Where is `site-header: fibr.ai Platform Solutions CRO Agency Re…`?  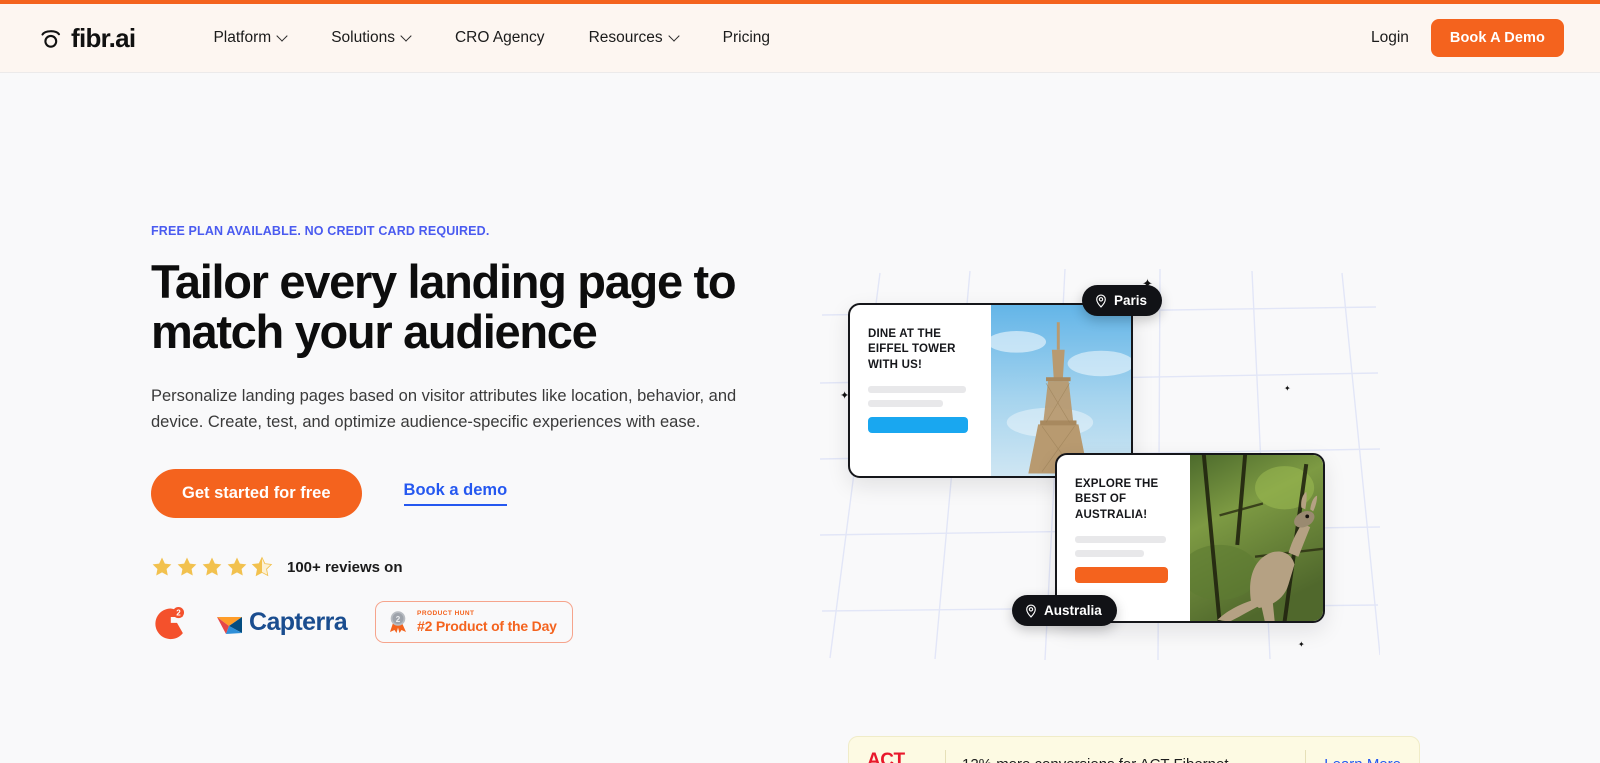 site-header: fibr.ai Platform Solutions CRO Agency Re… is located at coordinates (800, 38).